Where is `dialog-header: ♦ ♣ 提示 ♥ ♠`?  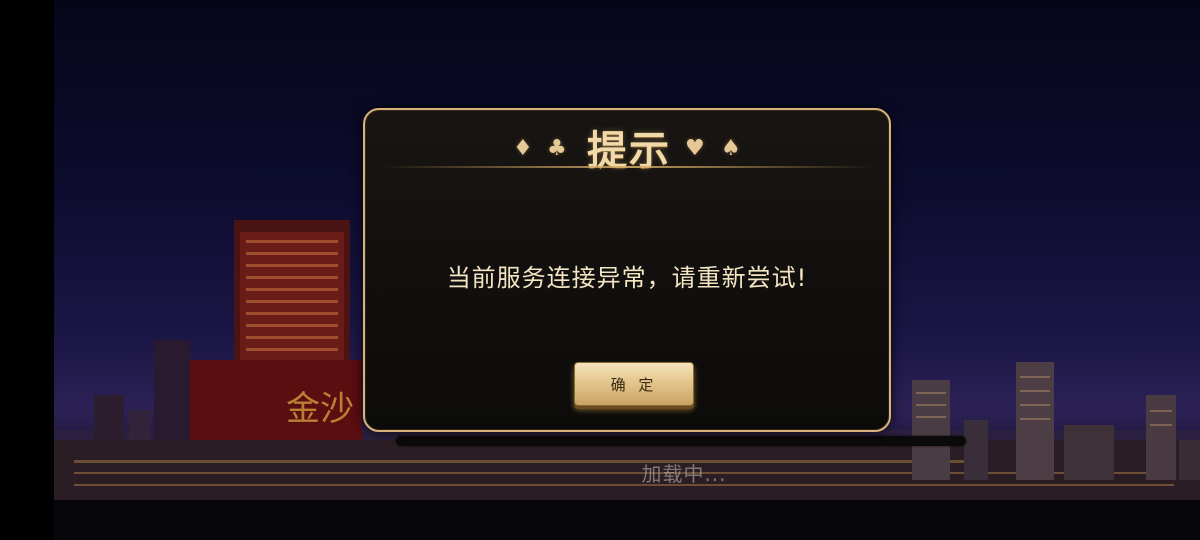 dialog-header: ♦ ♣ 提示 ♥ ♠ is located at coordinates (627, 142).